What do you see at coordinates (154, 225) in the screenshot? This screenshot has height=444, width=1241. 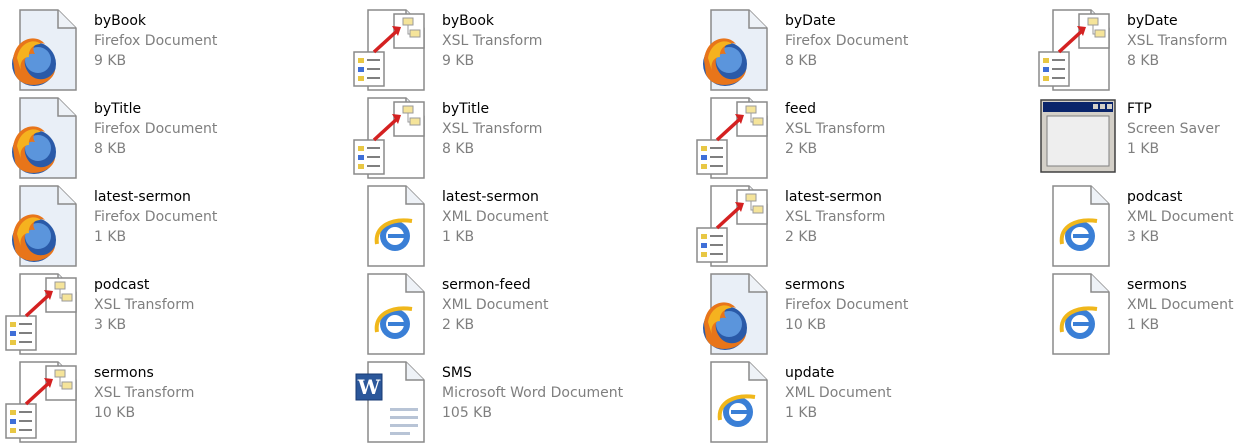 I see `file-item: latest-sermon Firefox Document 1 KB` at bounding box center [154, 225].